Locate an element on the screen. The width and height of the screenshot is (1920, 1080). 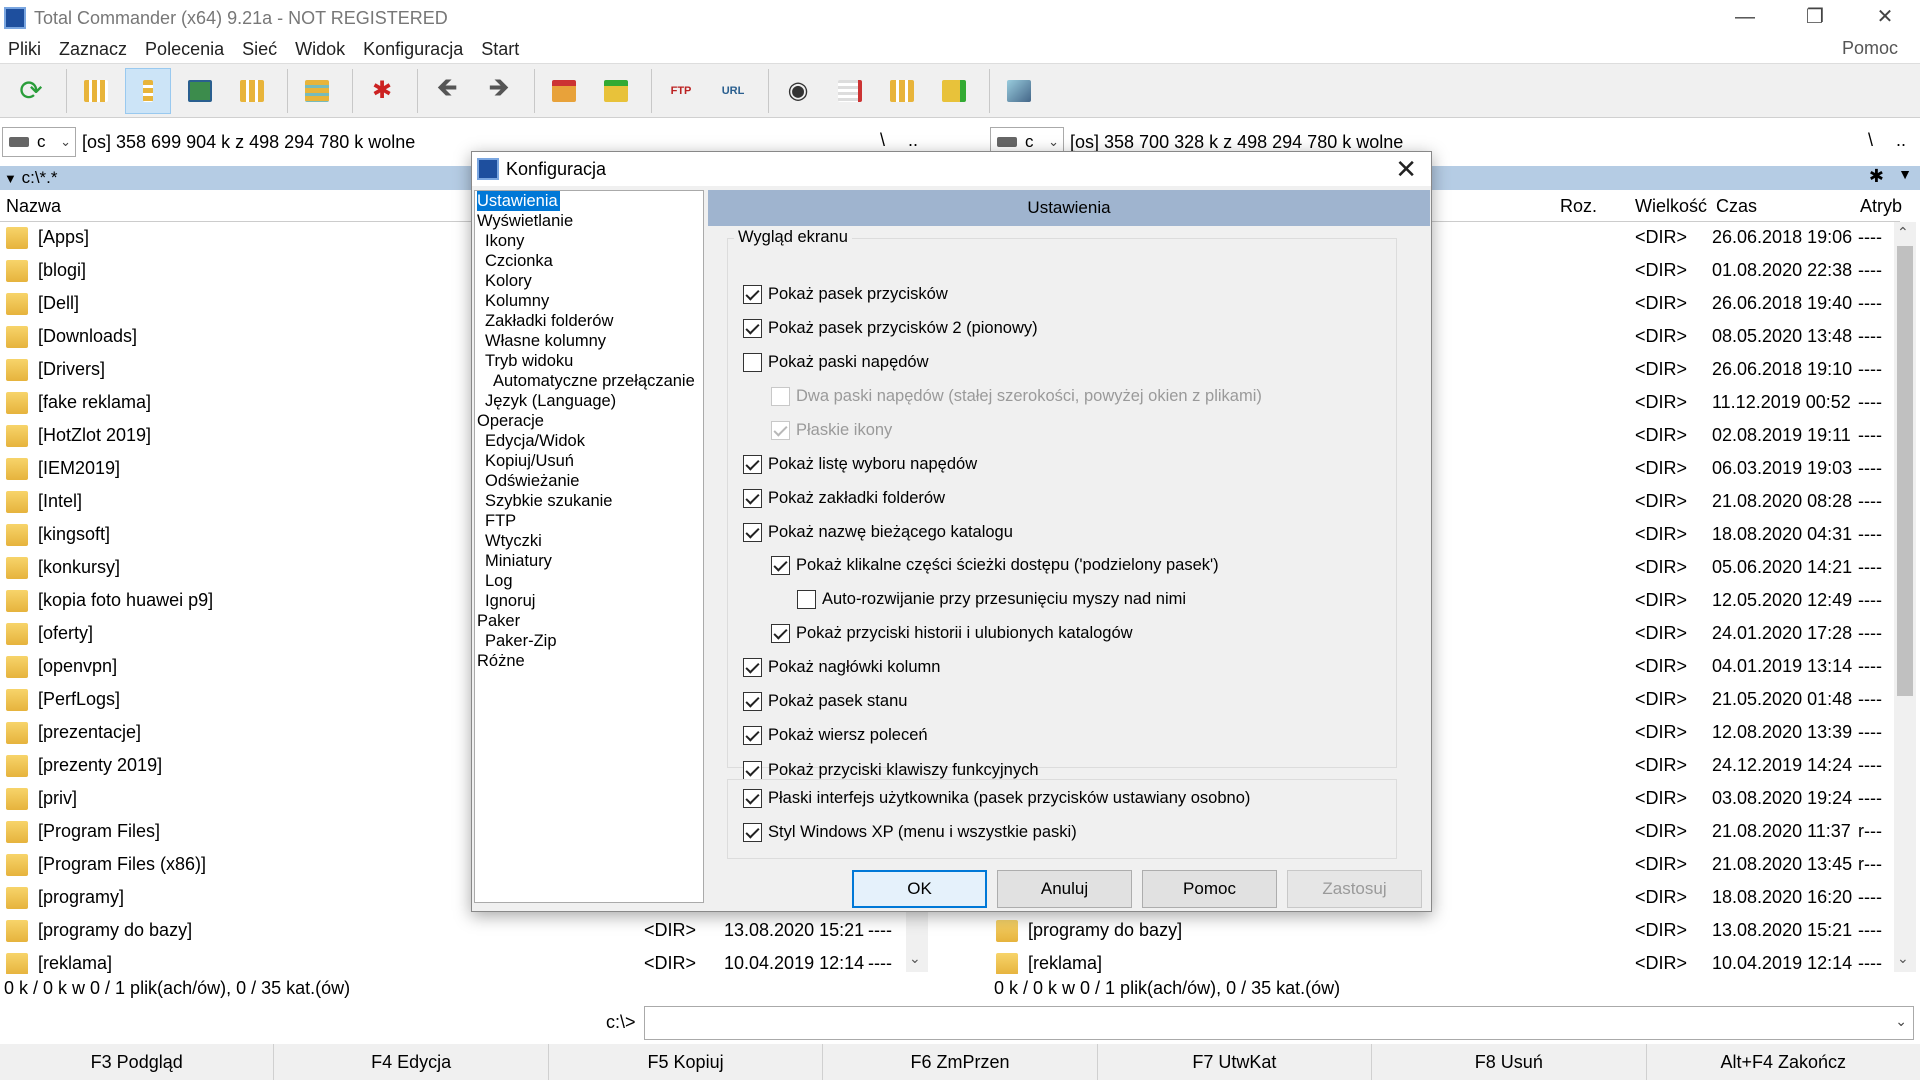
f8-delete-button: F8 Usuń is located at coordinates (1509, 1062).